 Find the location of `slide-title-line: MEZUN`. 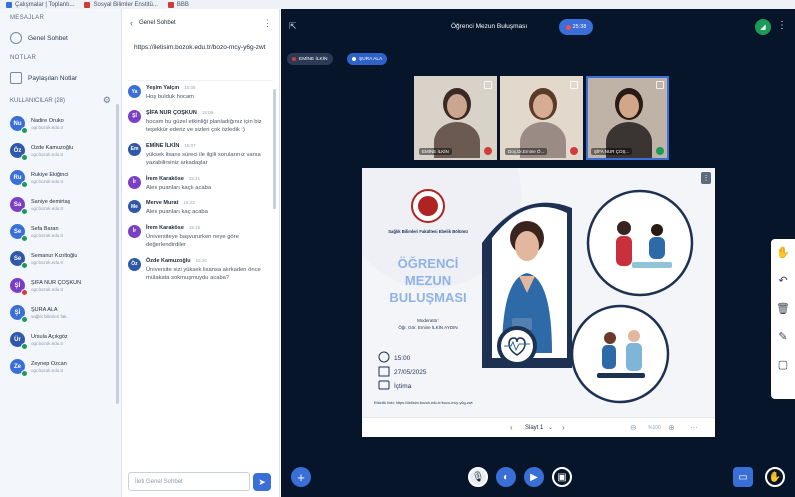

slide-title-line: MEZUN is located at coordinates (428, 280).